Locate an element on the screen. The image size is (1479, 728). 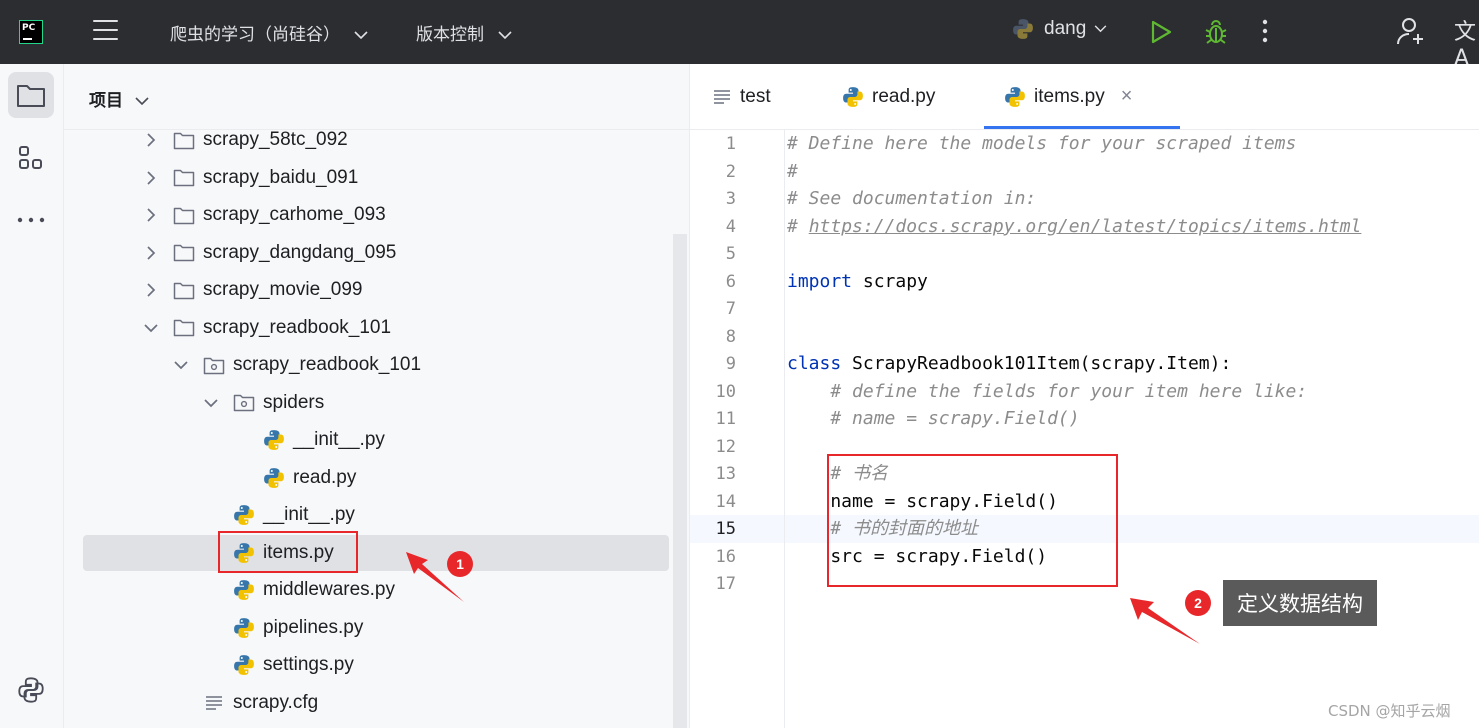
code-line: # is located at coordinates (792, 172).